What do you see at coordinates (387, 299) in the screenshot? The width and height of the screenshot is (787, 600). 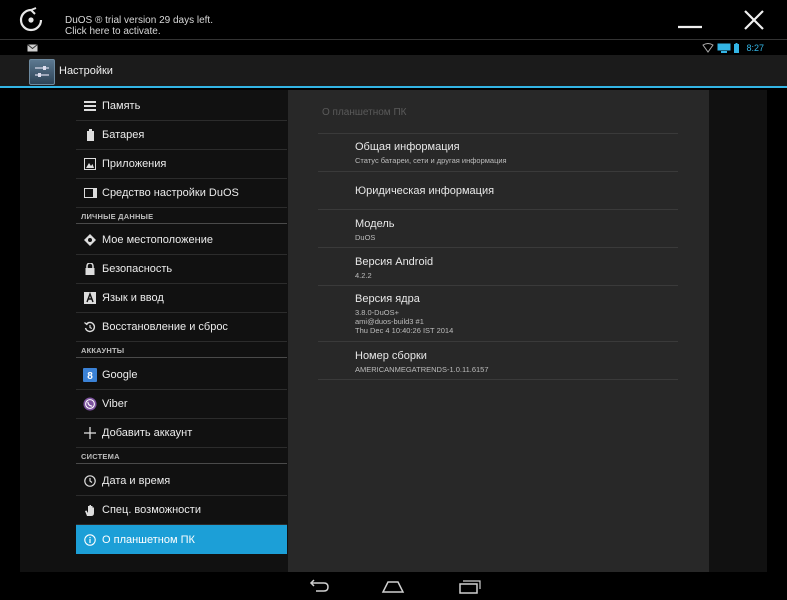 I see `item-title: Версия ядра` at bounding box center [387, 299].